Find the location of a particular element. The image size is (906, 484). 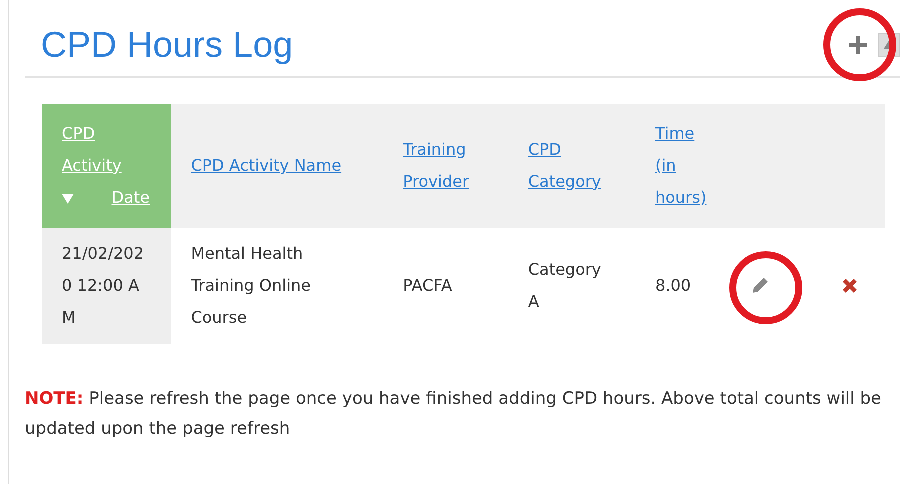

table-cell-text: Category A is located at coordinates (565, 286).